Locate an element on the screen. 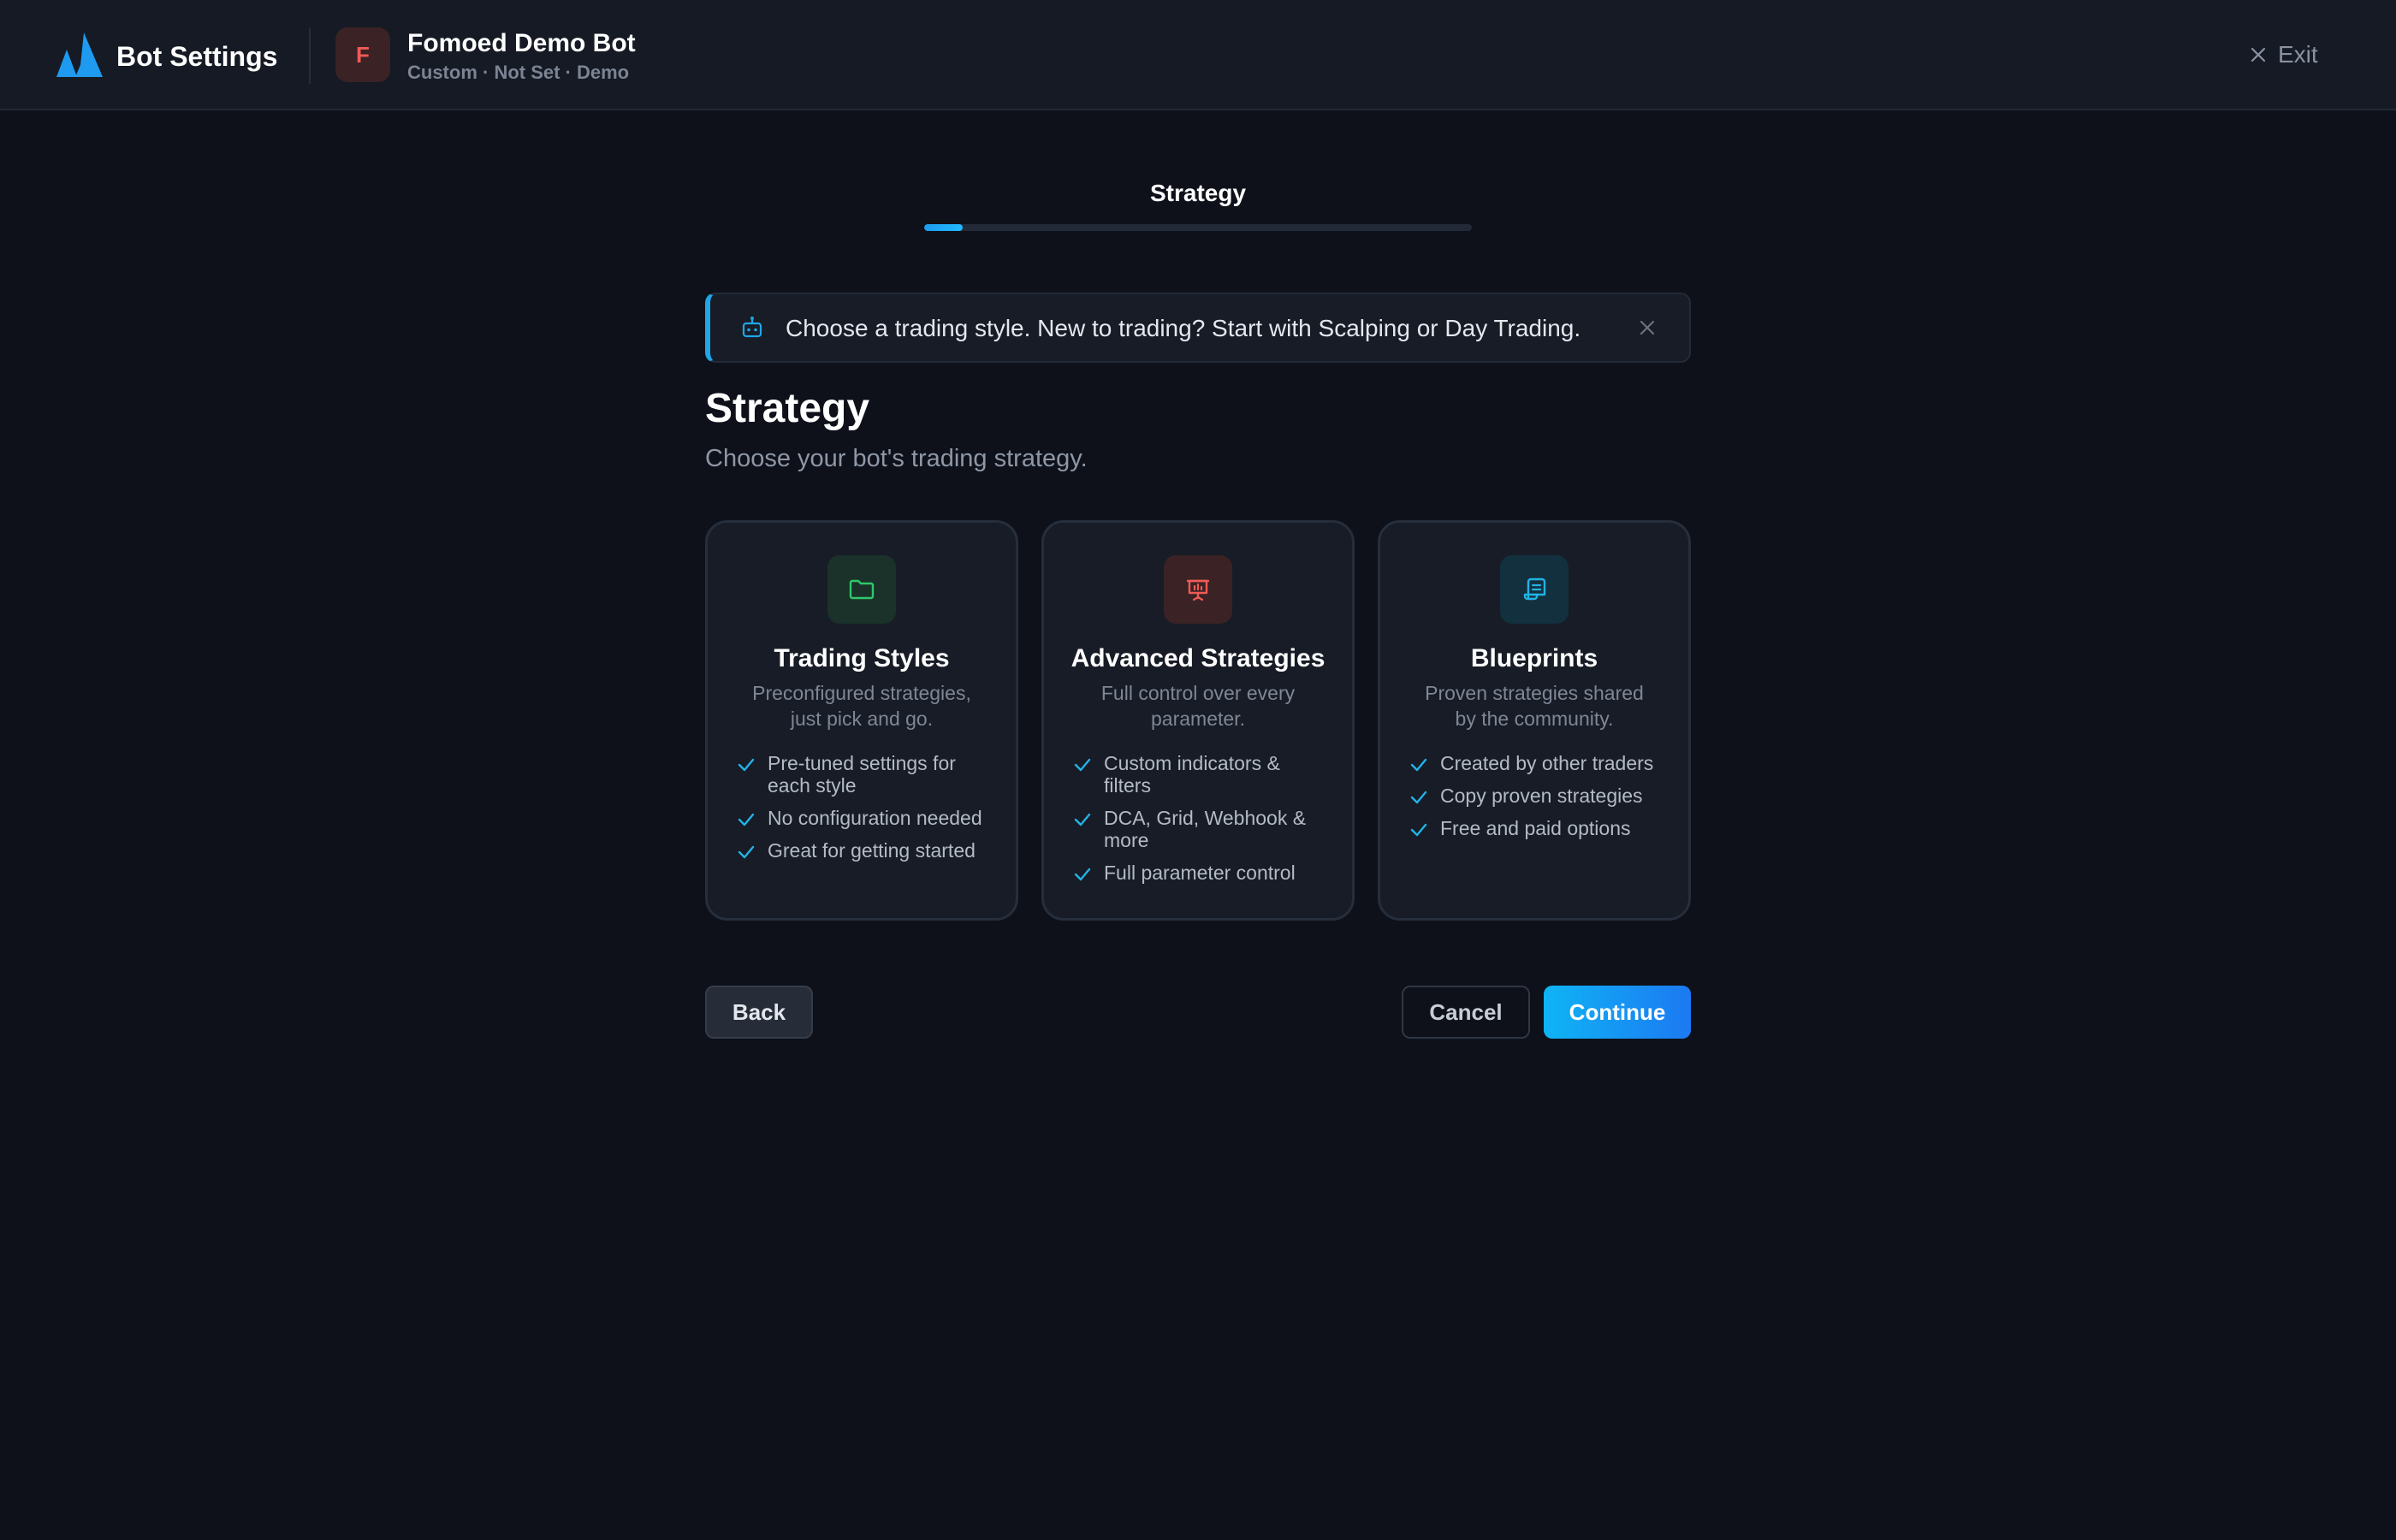 This screenshot has height=1540, width=2396. exit-button: Exit is located at coordinates (2284, 55).